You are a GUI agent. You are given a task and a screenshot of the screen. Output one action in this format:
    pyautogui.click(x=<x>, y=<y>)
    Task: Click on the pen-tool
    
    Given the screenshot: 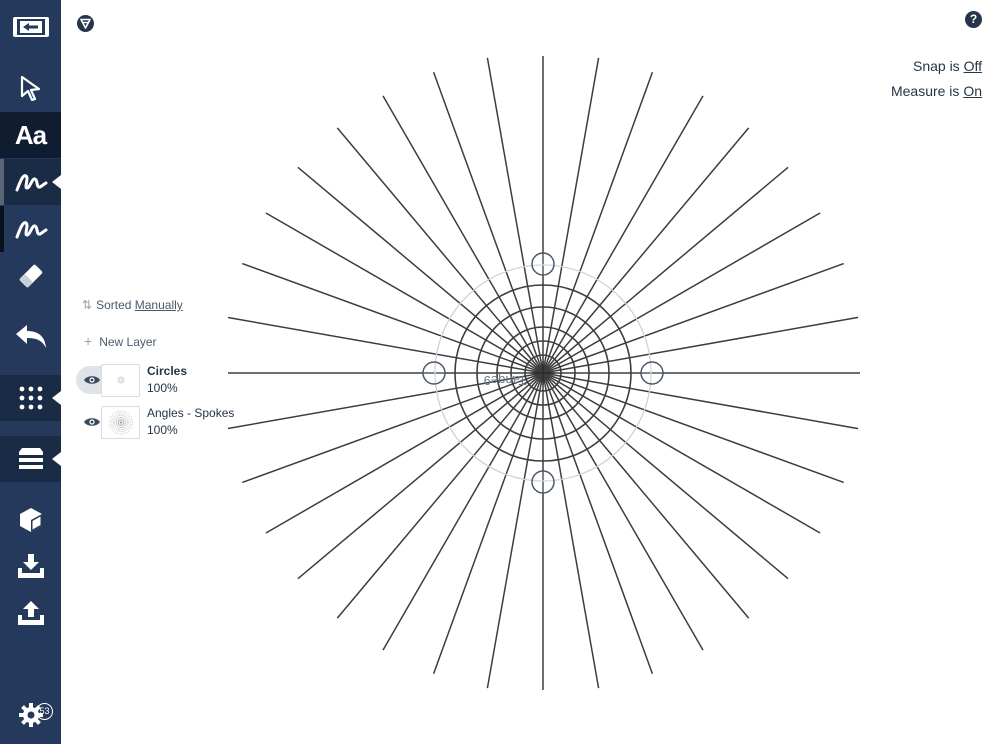 What is the action you would take?
    pyautogui.click(x=30, y=182)
    